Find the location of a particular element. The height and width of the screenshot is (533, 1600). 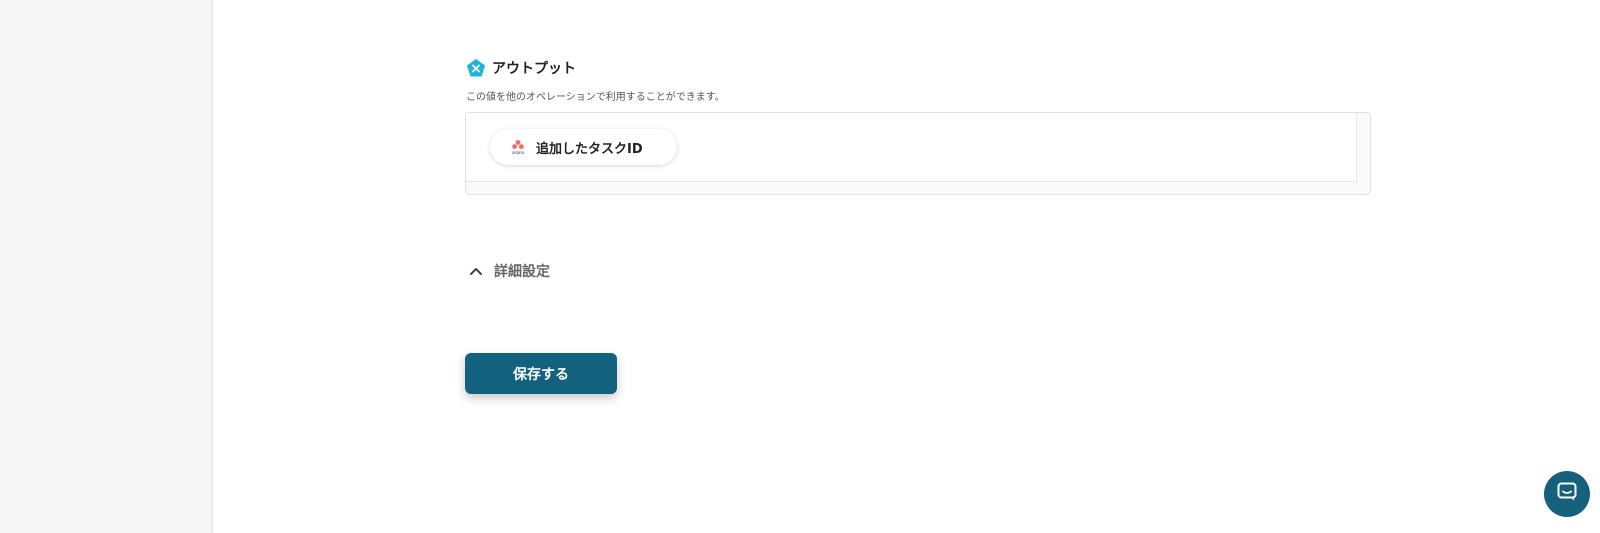

chat-launcher-button is located at coordinates (1567, 494).